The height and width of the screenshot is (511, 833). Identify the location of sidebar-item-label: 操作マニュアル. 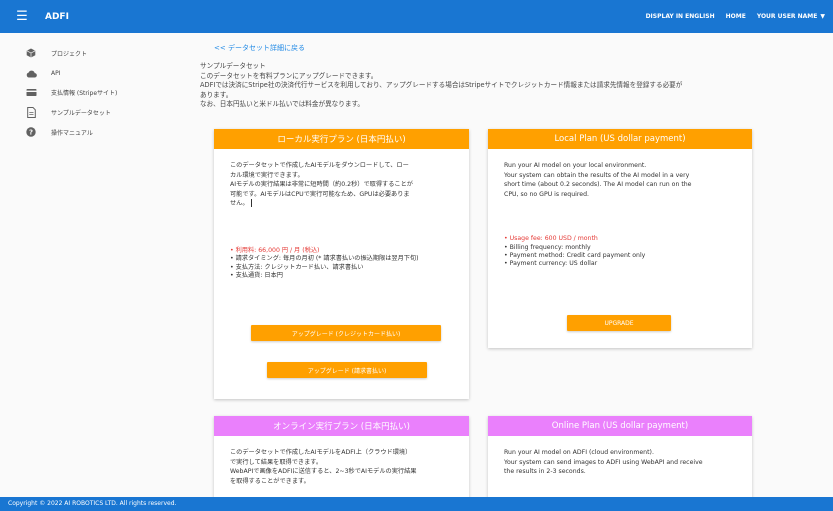
(72, 133).